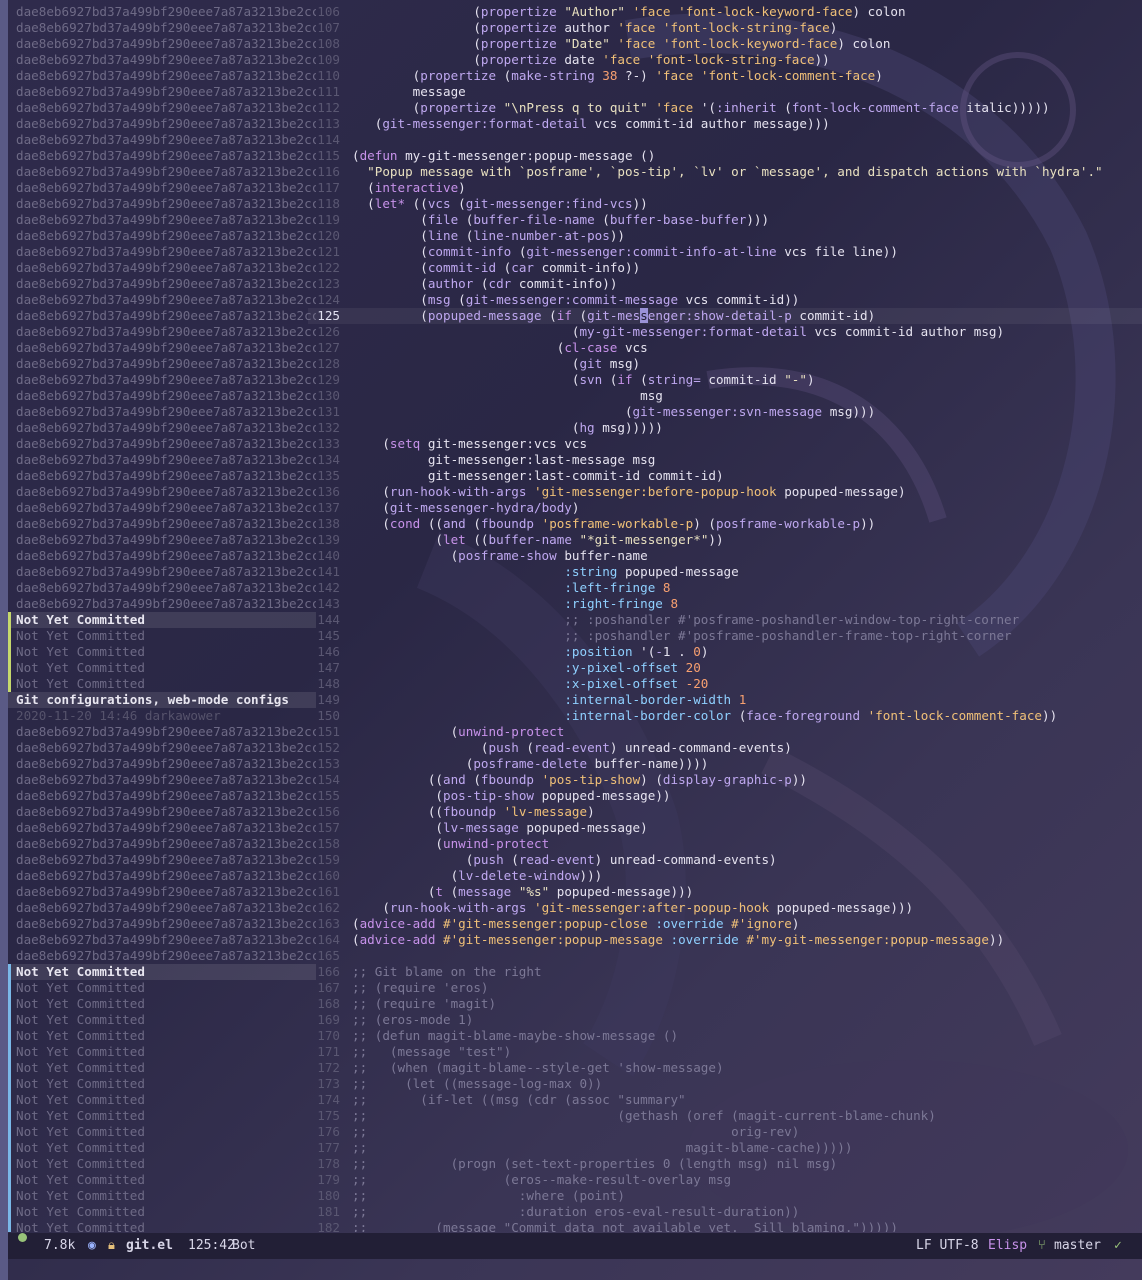  What do you see at coordinates (507, 428) in the screenshot?
I see `code-text: (hg msg)))))` at bounding box center [507, 428].